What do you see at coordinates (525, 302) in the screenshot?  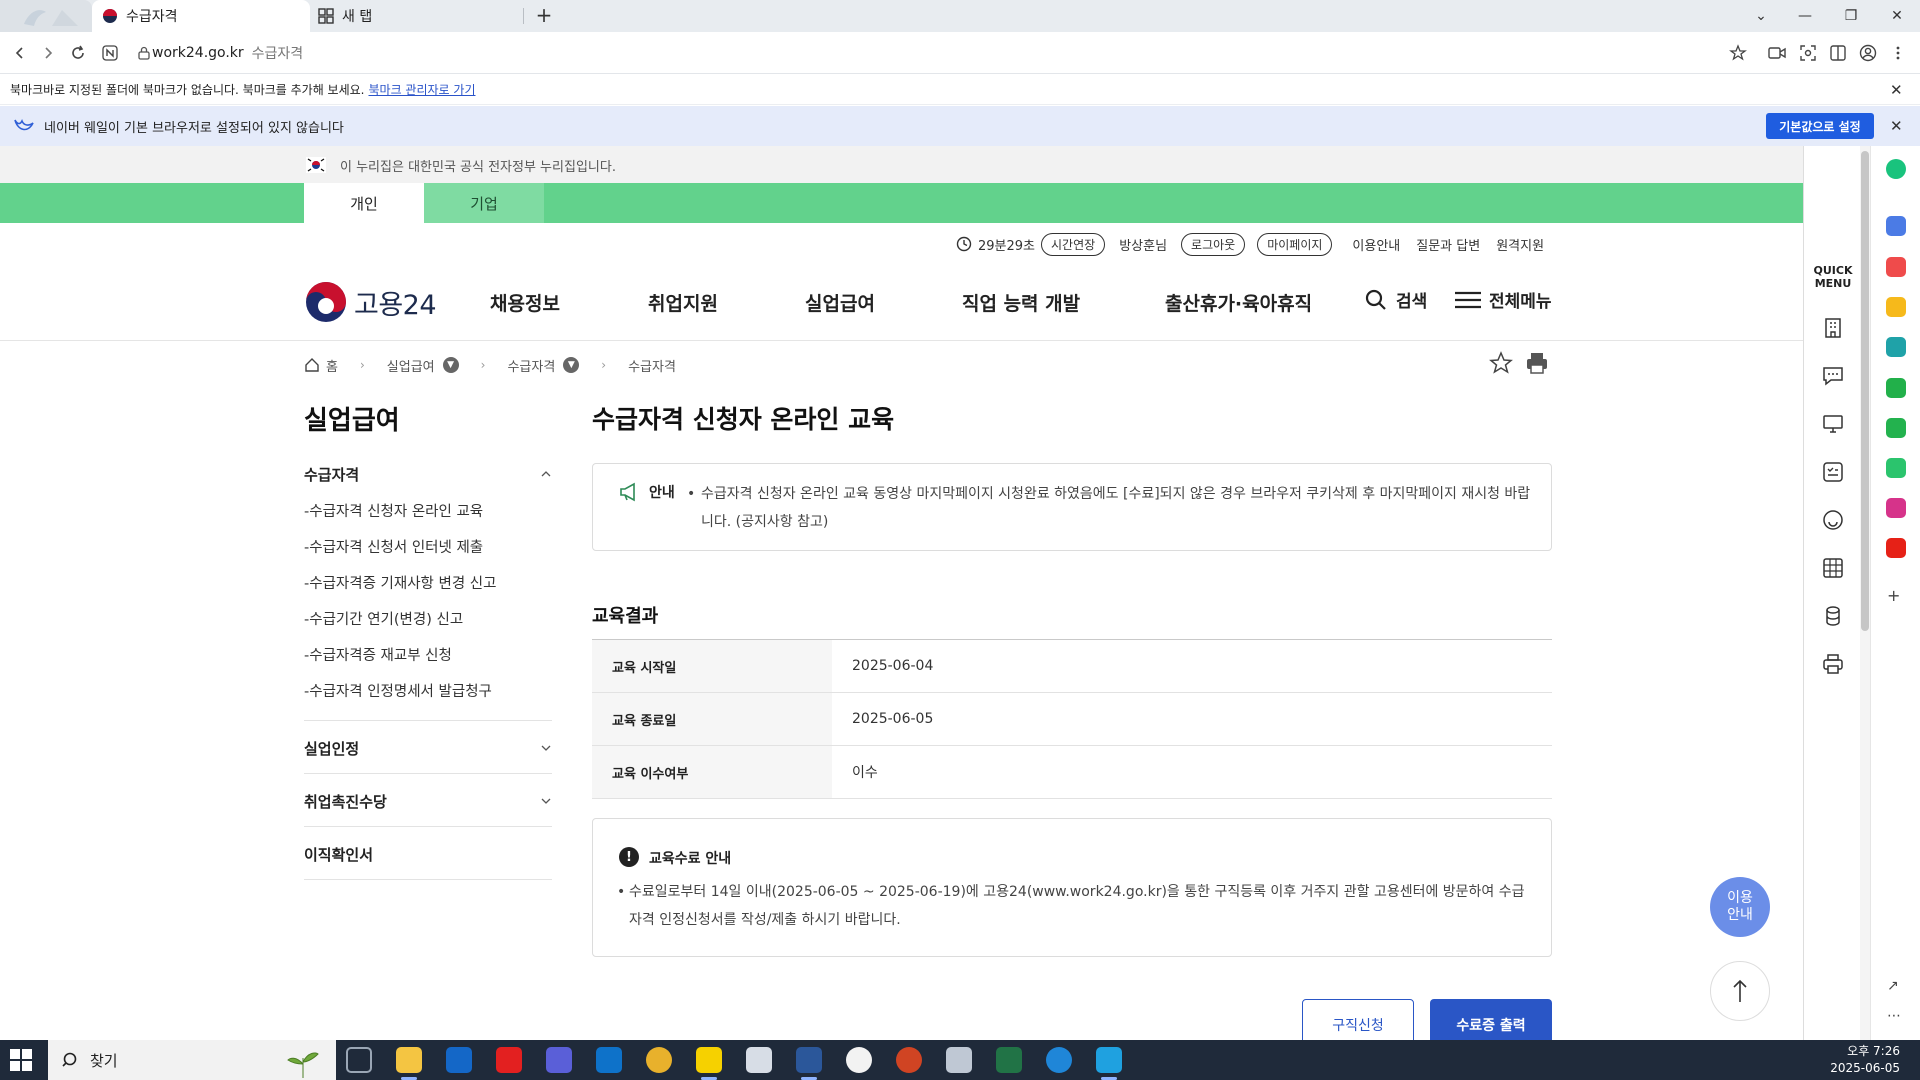 I see `gnb-jobs: 채용정보` at bounding box center [525, 302].